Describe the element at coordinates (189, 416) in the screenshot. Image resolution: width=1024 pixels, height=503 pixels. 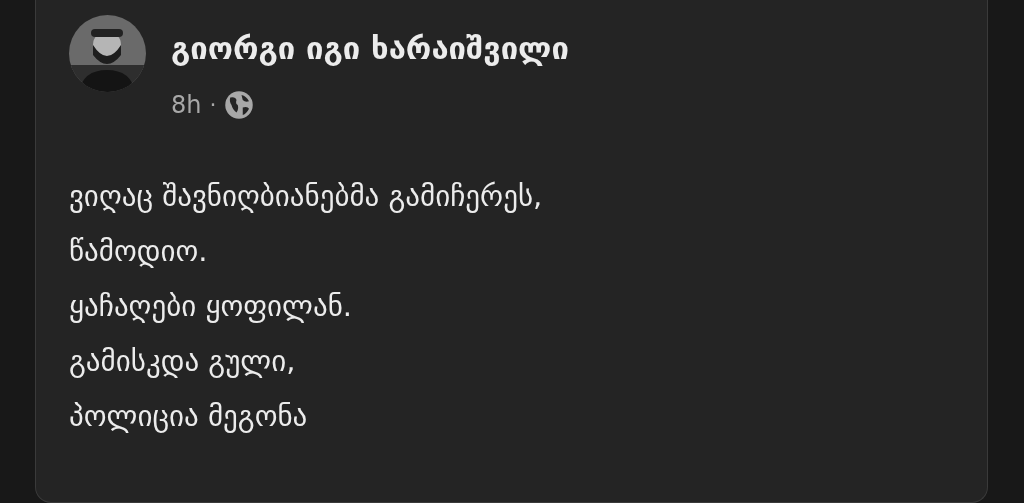
I see `post-text-line: პოლიცია მეგონა` at that location.